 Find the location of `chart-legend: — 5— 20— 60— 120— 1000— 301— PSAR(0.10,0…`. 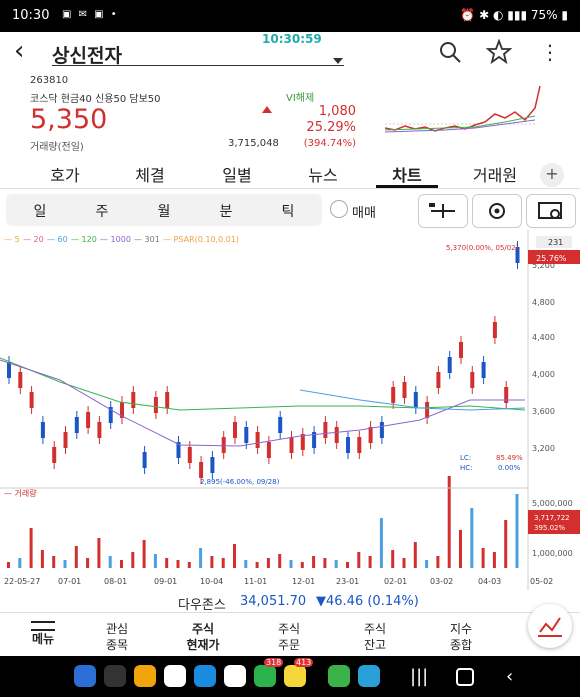

chart-legend: — 5— 20— 60— 120— 1000— 301— PSAR(0.10,0… is located at coordinates (121, 239).